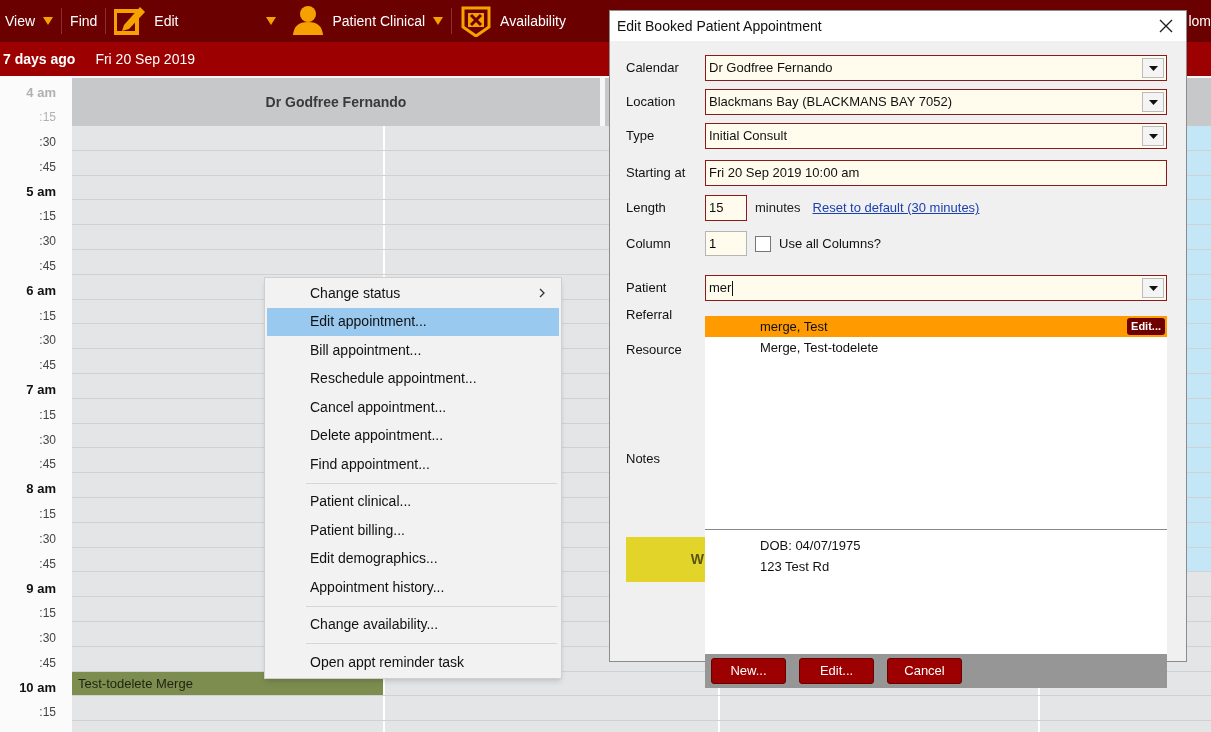 This screenshot has width=1211, height=732. I want to click on status-block: W, so click(666, 559).